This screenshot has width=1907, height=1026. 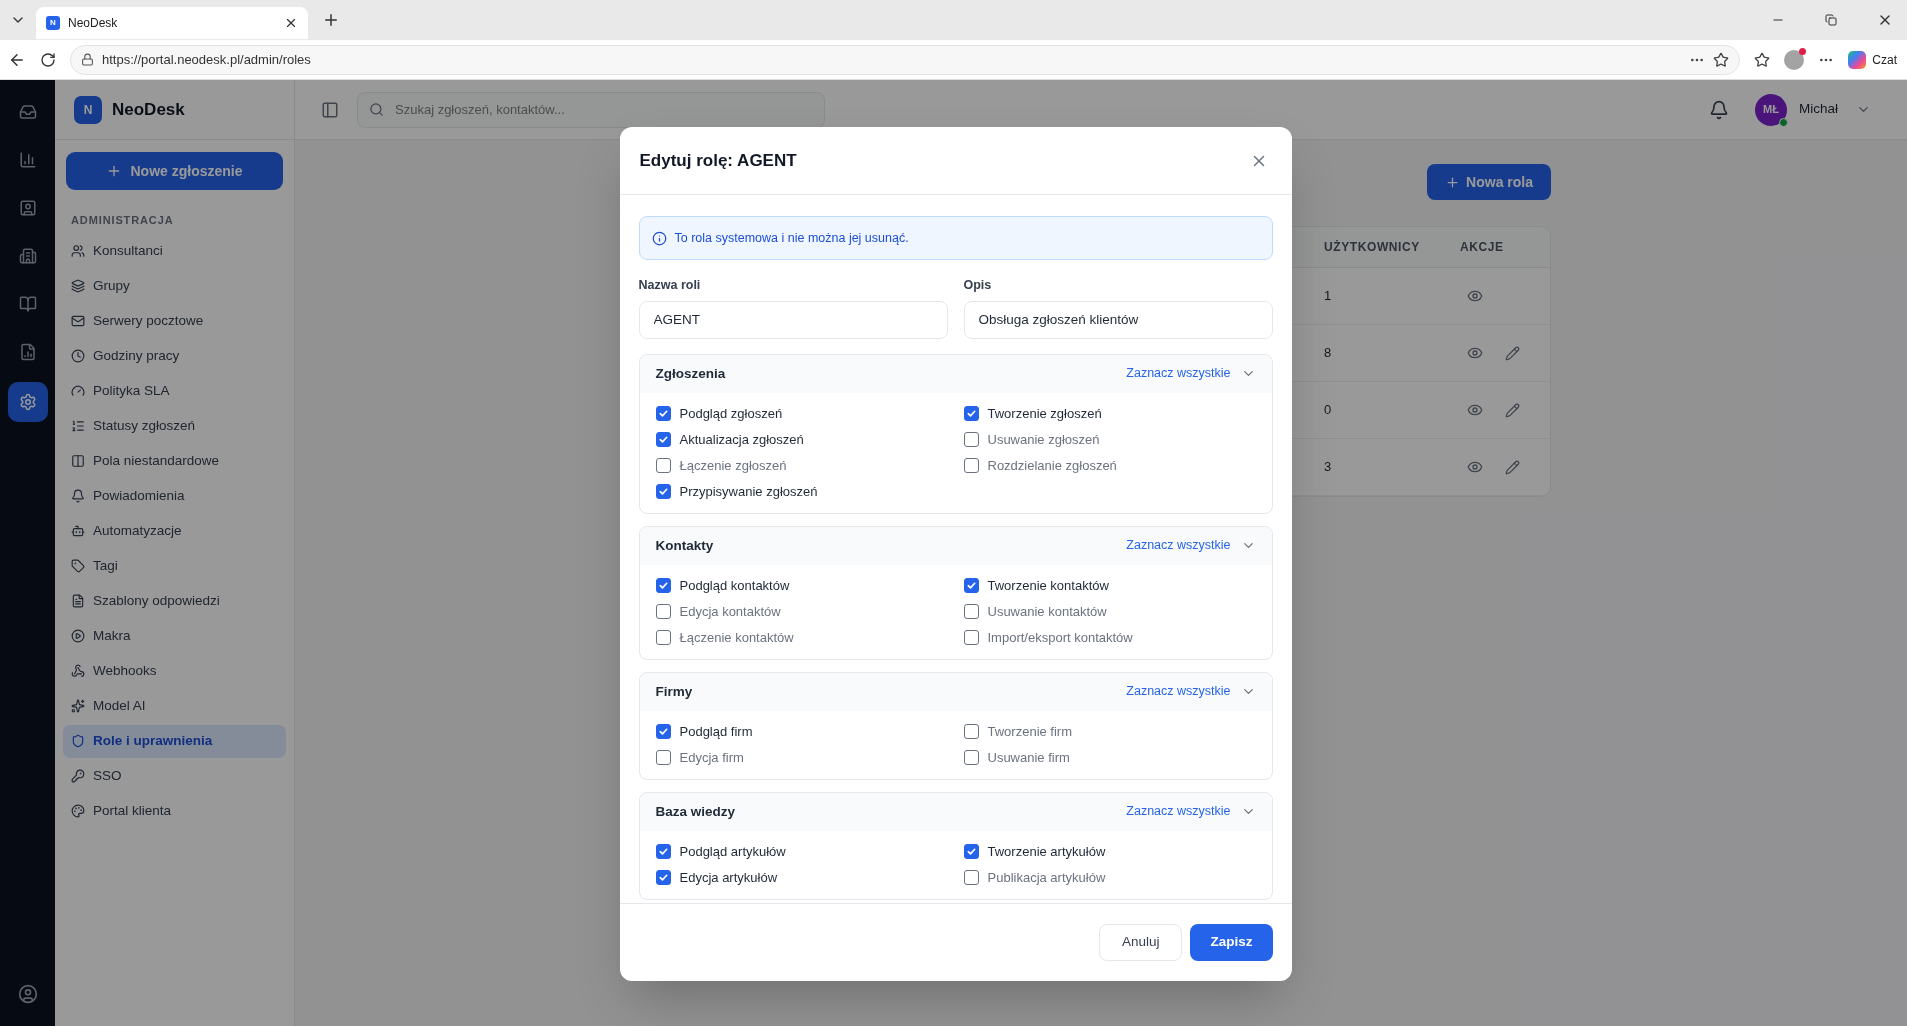 What do you see at coordinates (27, 994) in the screenshot?
I see `account-icon` at bounding box center [27, 994].